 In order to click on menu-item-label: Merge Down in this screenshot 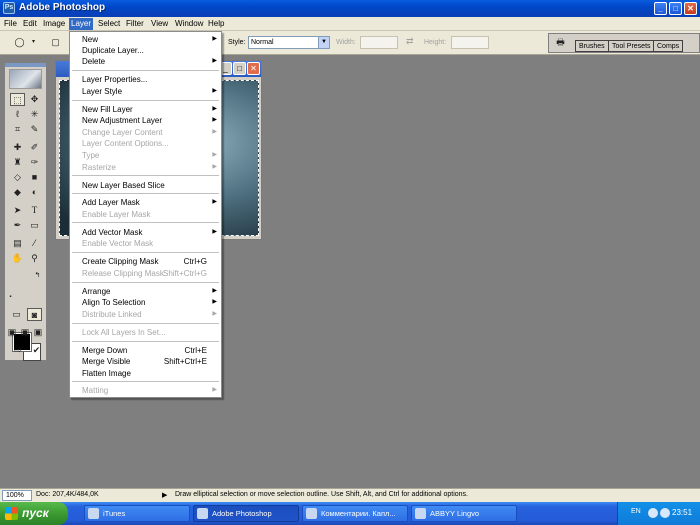, I will do `click(105, 350)`.